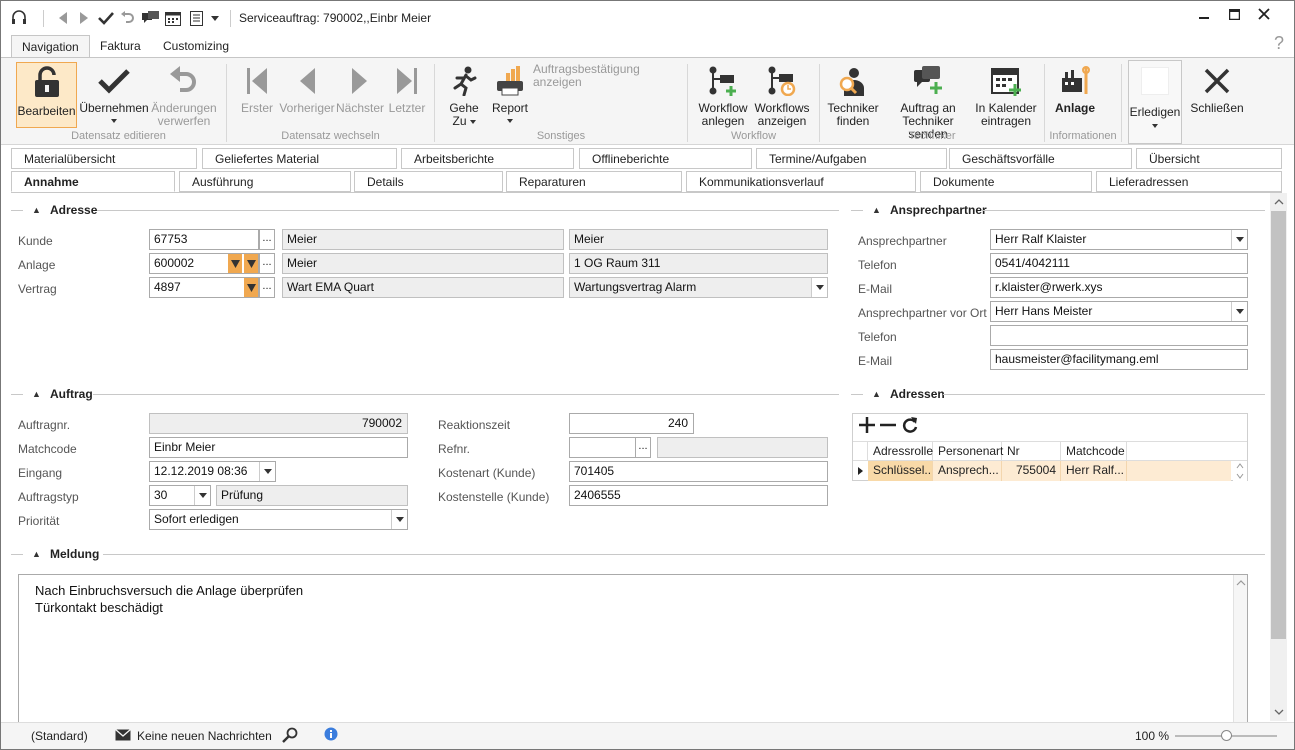  Describe the element at coordinates (184, 95) in the screenshot. I see `aenderungen-verwerfen-button: Änderungen verwerfen` at that location.